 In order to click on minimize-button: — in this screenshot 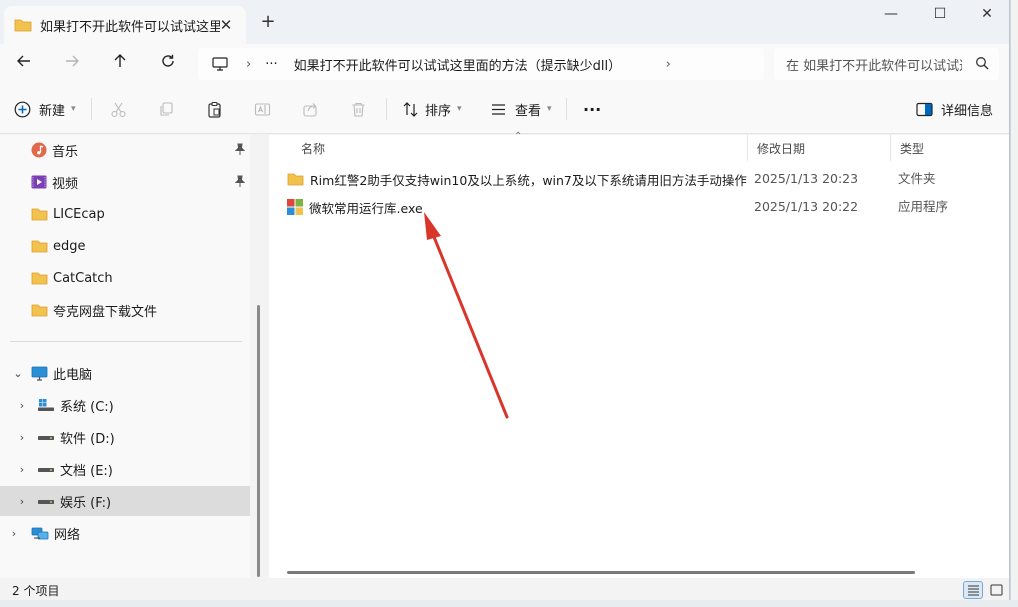, I will do `click(891, 15)`.